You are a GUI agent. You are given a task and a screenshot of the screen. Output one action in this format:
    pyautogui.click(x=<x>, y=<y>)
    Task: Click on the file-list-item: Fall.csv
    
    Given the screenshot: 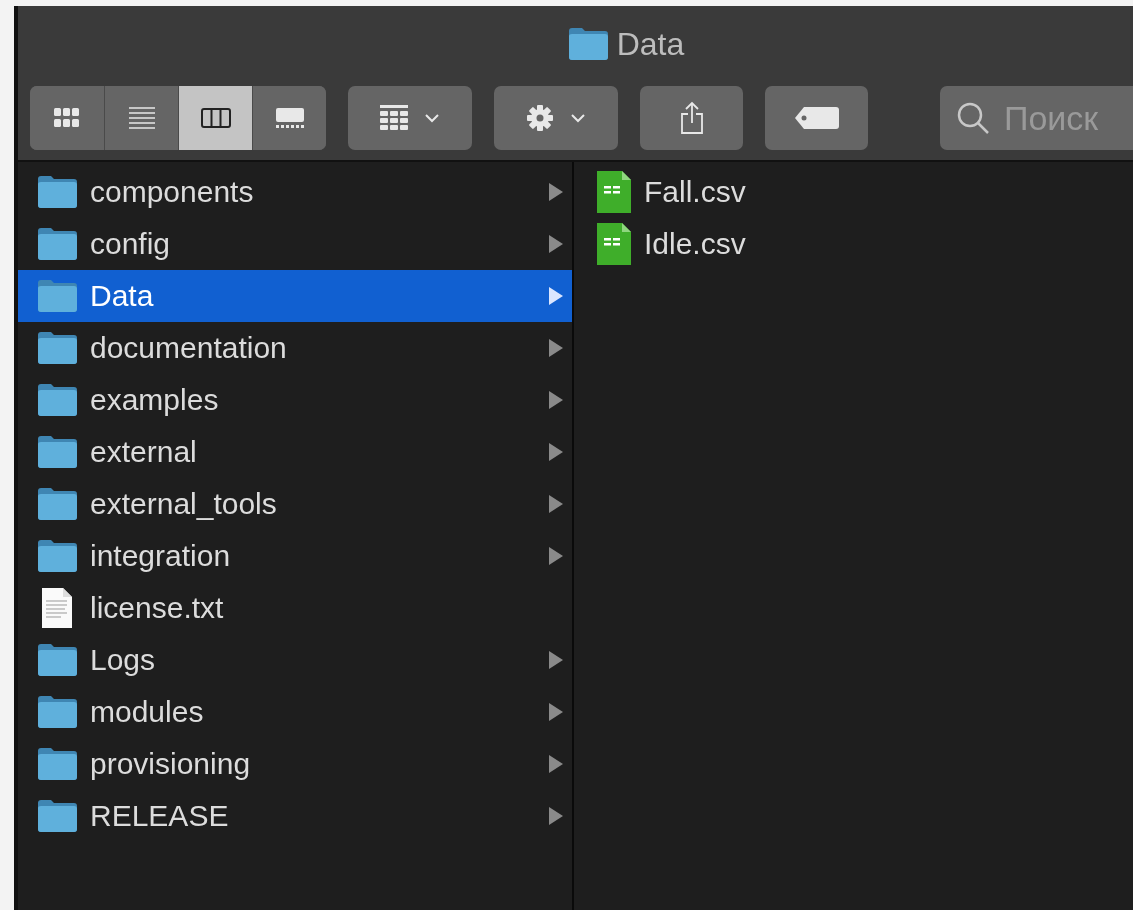 What is the action you would take?
    pyautogui.click(x=853, y=192)
    